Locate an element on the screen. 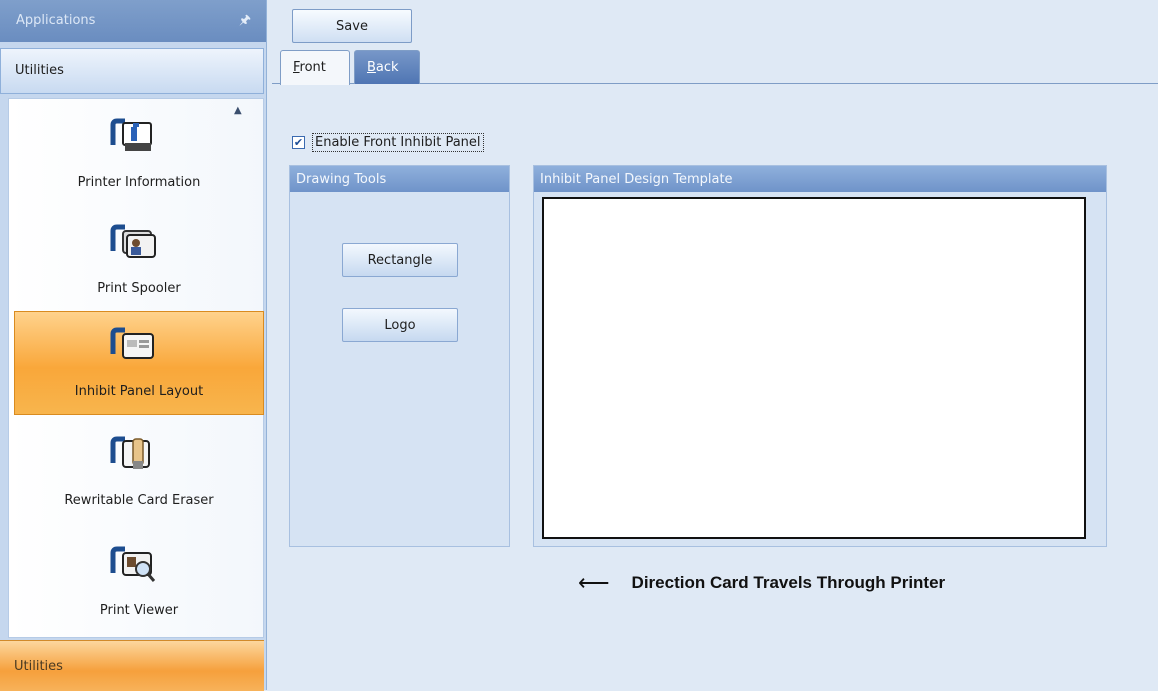  sidebar-group-label: Utilities is located at coordinates (39, 70).